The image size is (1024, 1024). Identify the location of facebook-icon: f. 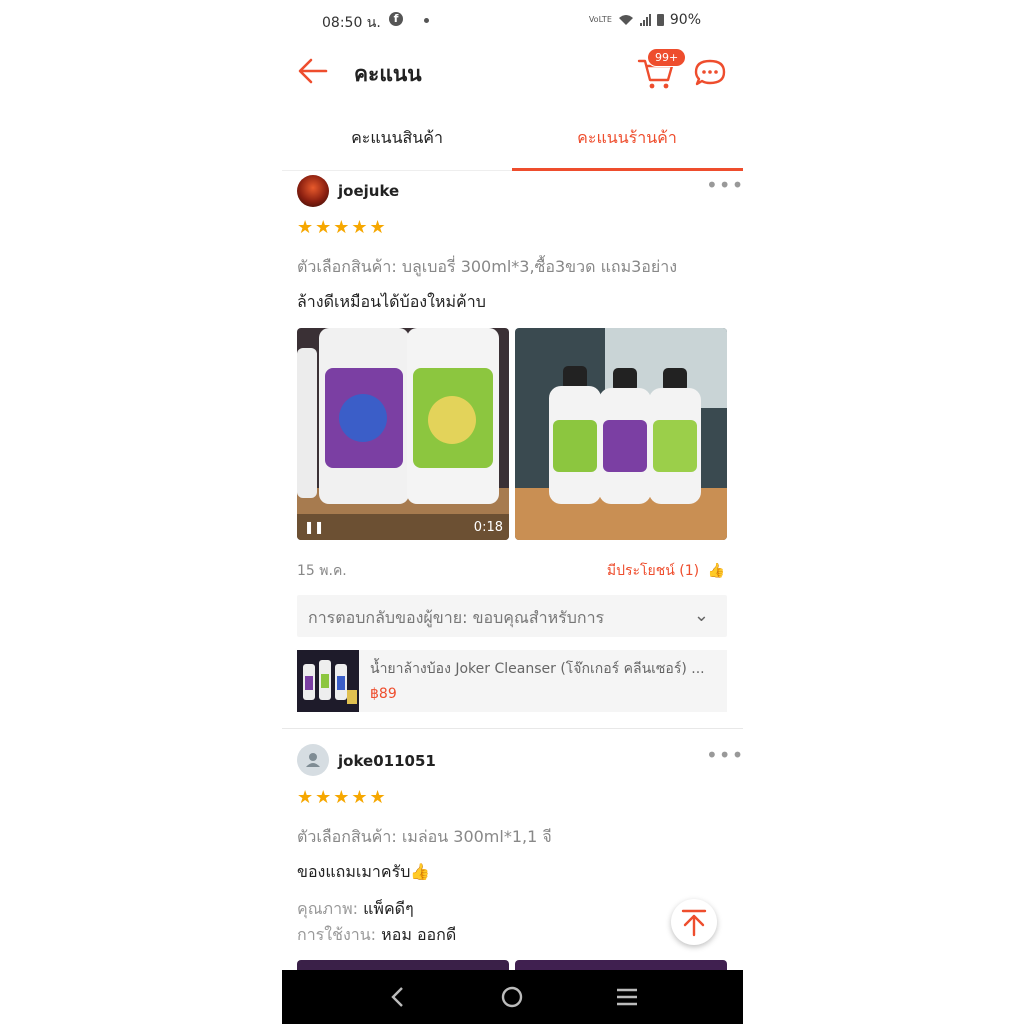
(396, 19).